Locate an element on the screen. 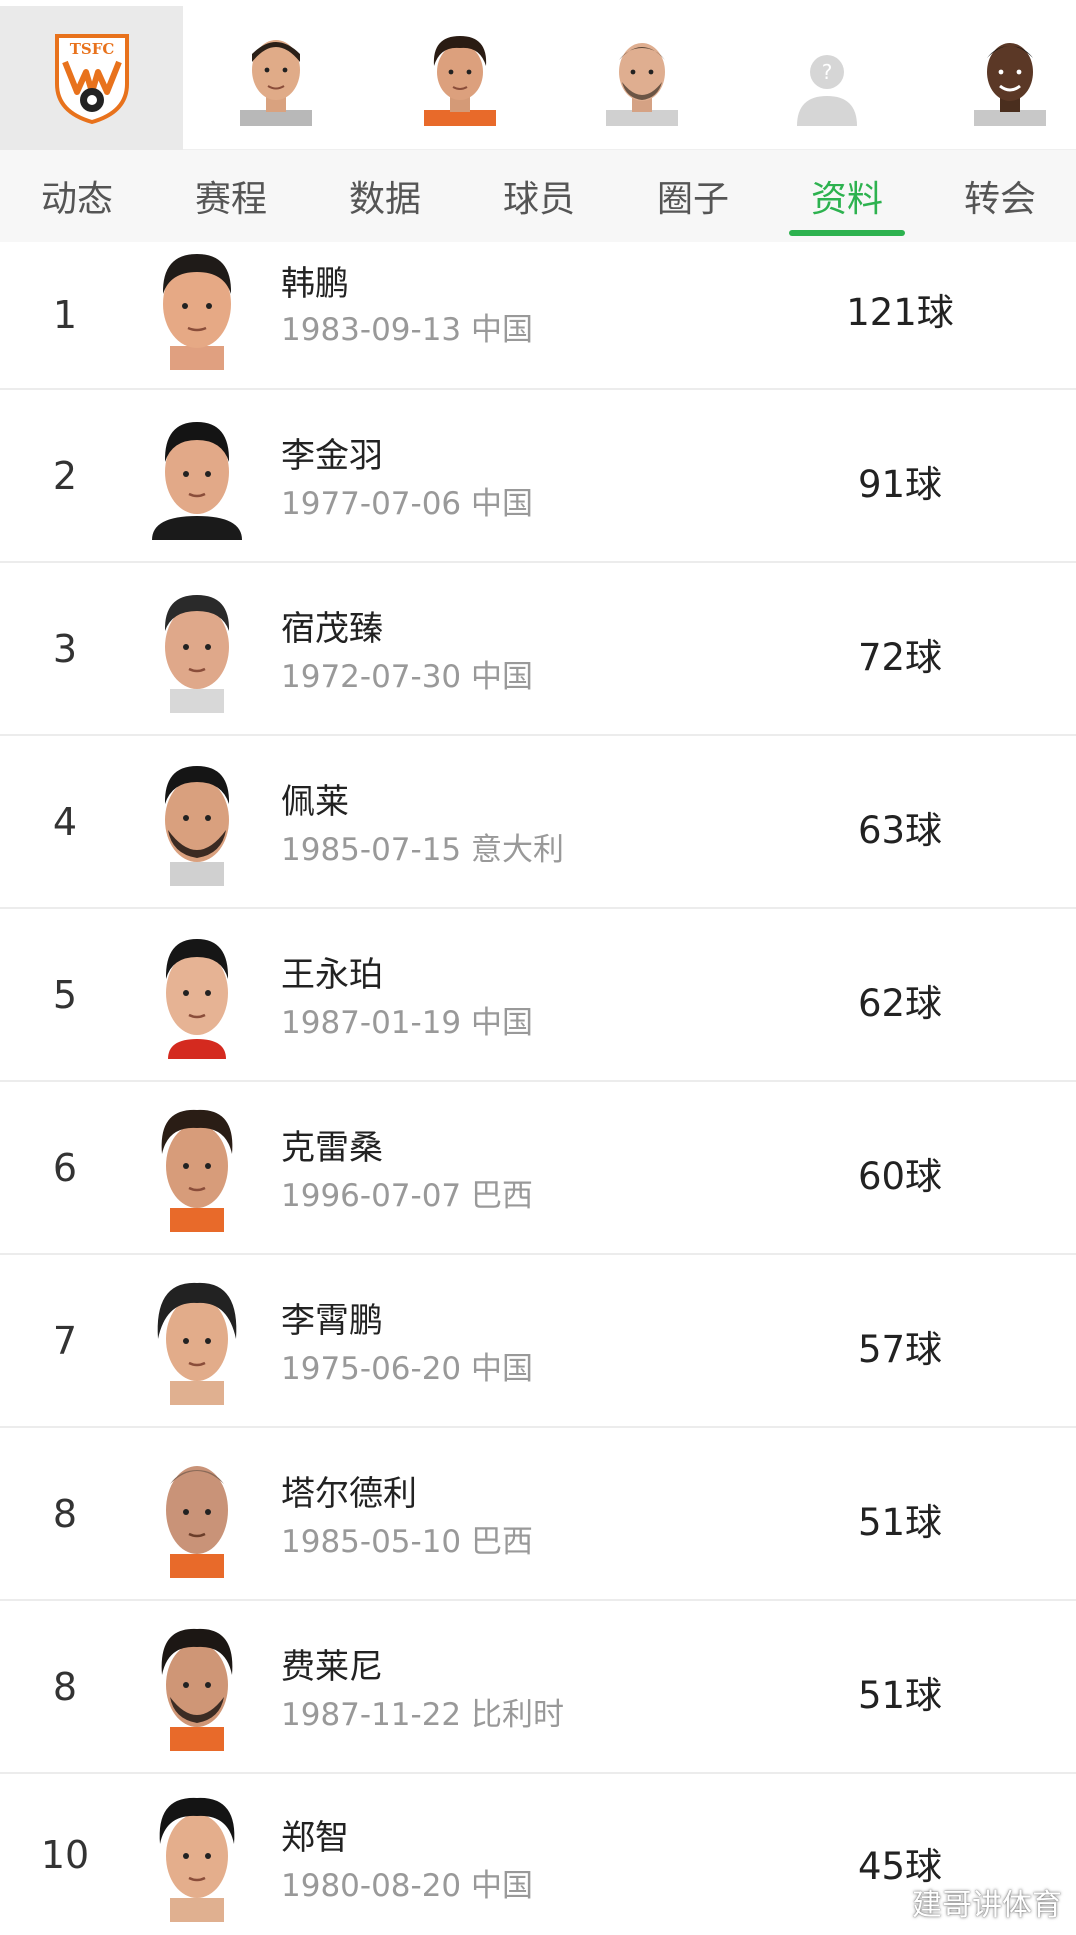 The width and height of the screenshot is (1076, 1935). player-name: 王永珀 is located at coordinates (332, 975).